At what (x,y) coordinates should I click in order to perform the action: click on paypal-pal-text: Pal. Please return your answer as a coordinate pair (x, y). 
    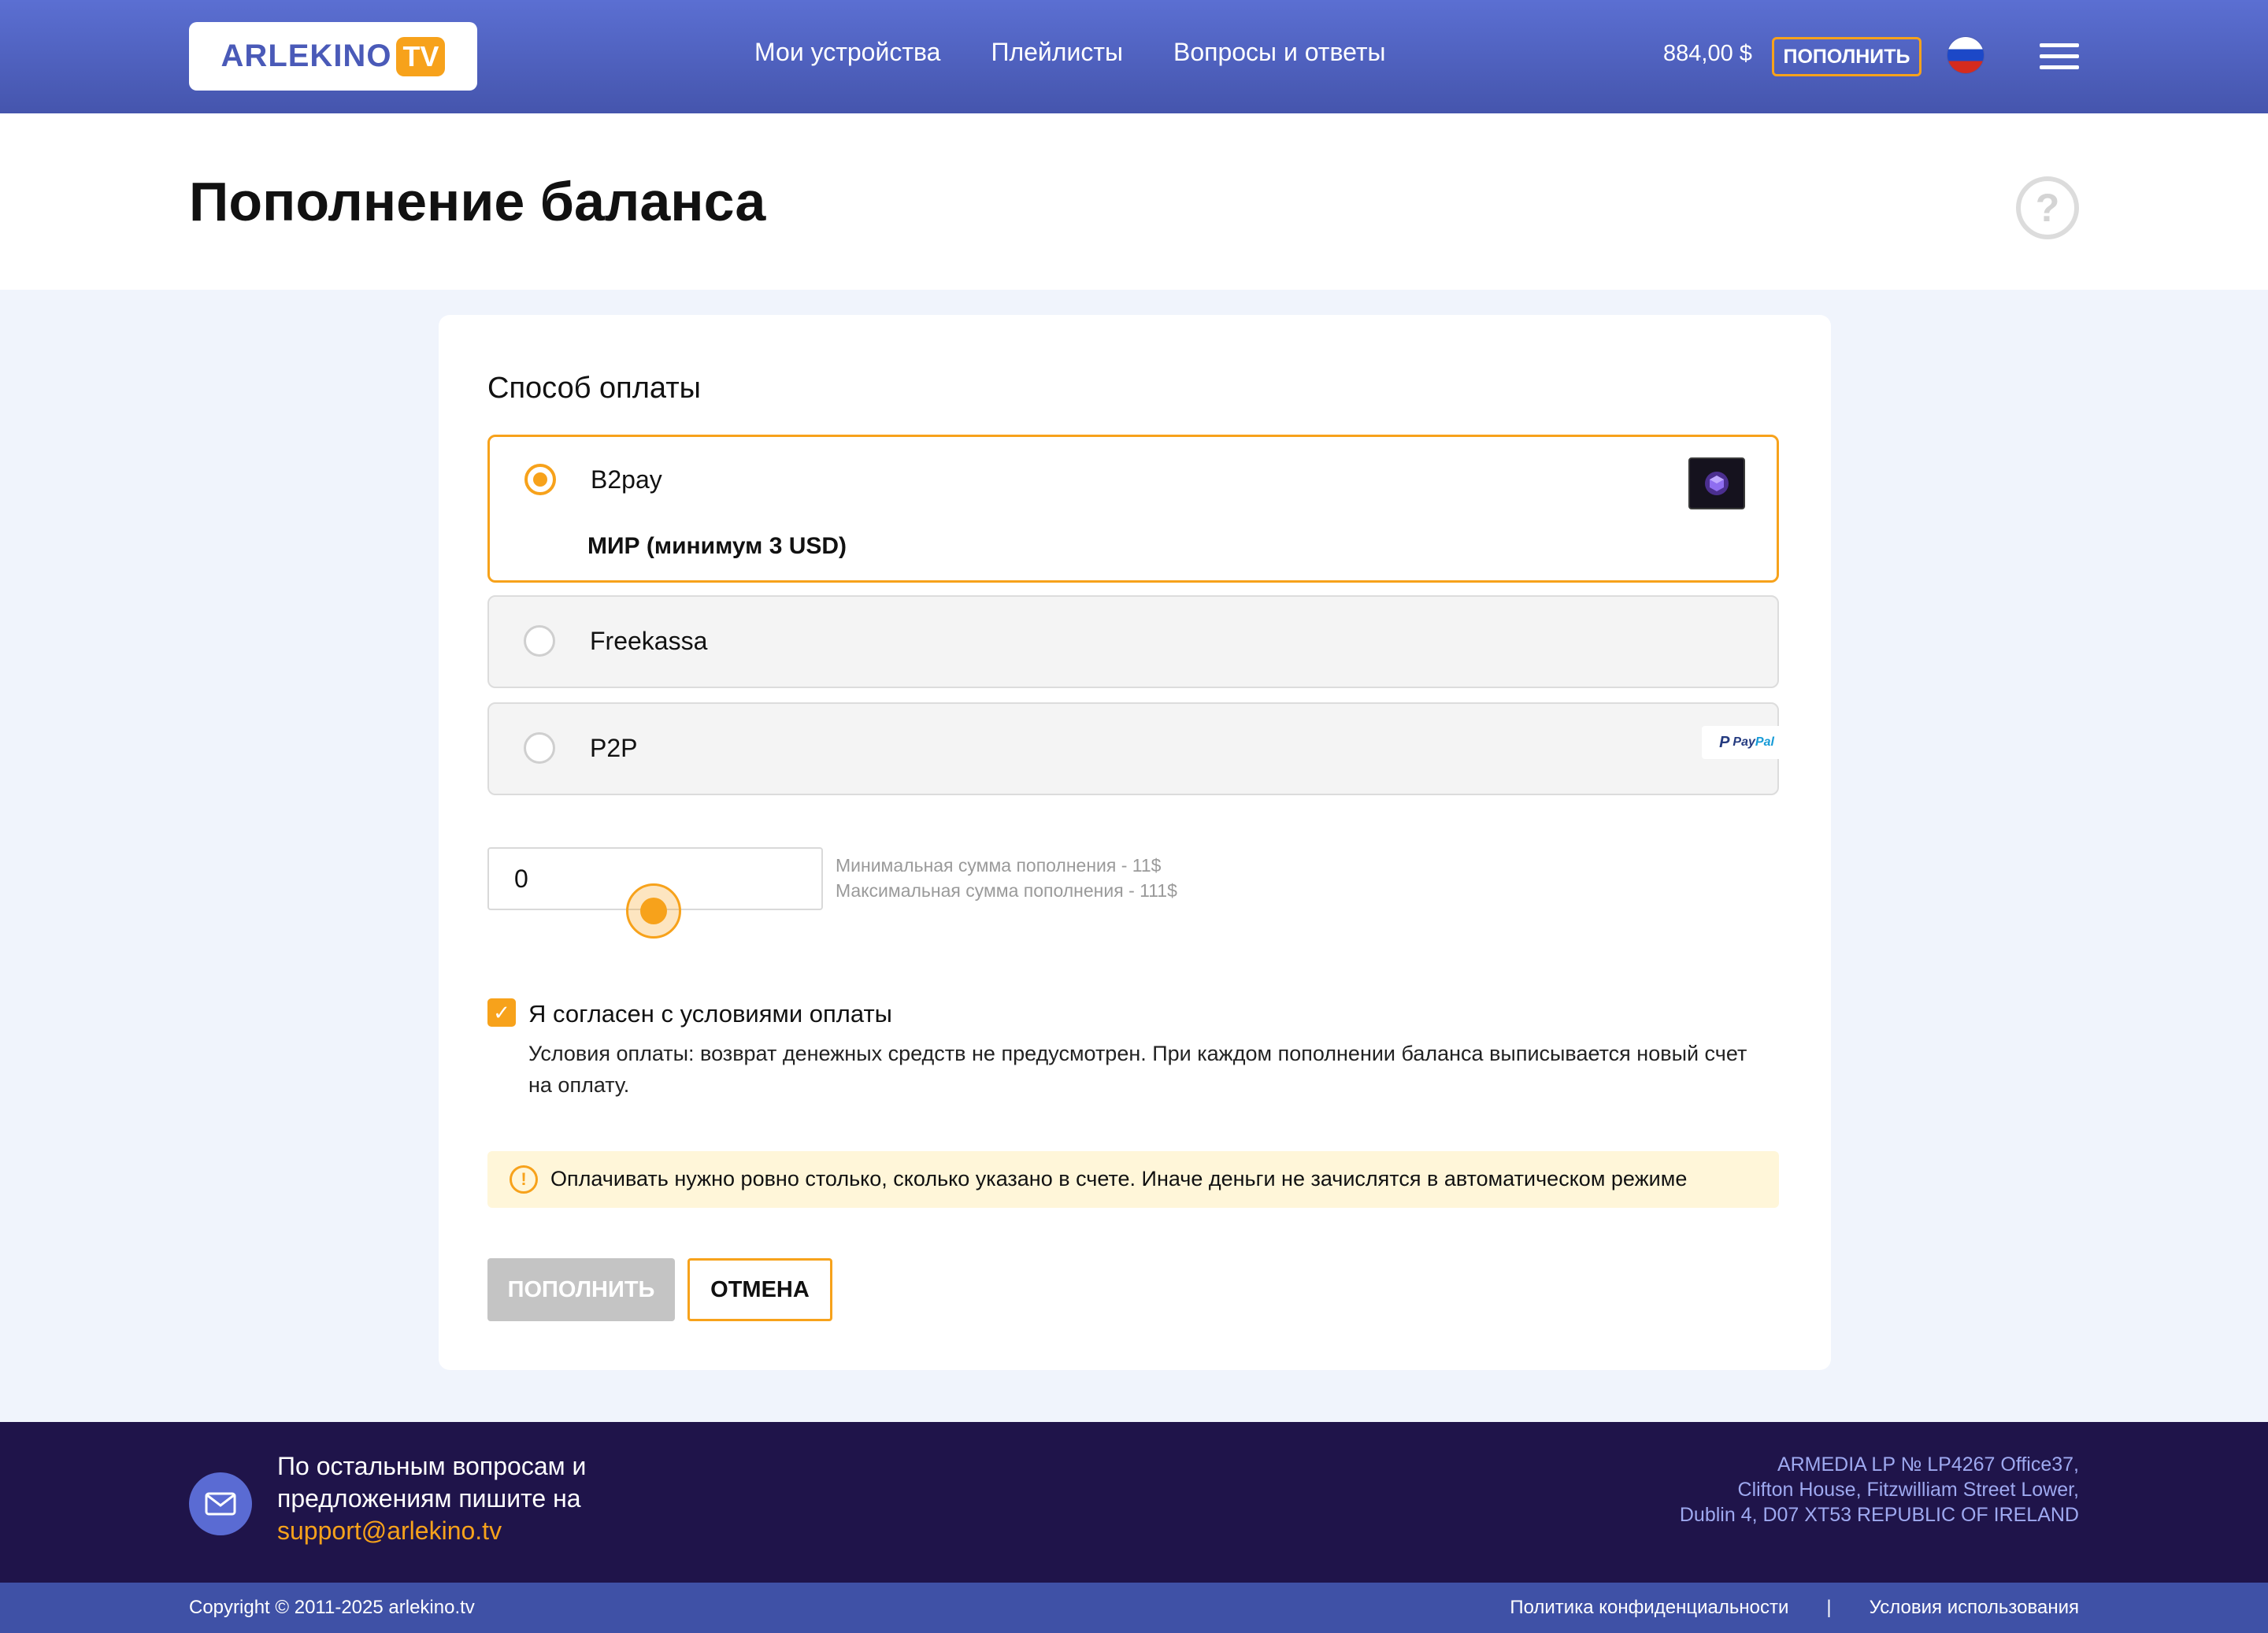
    Looking at the image, I should click on (1764, 742).